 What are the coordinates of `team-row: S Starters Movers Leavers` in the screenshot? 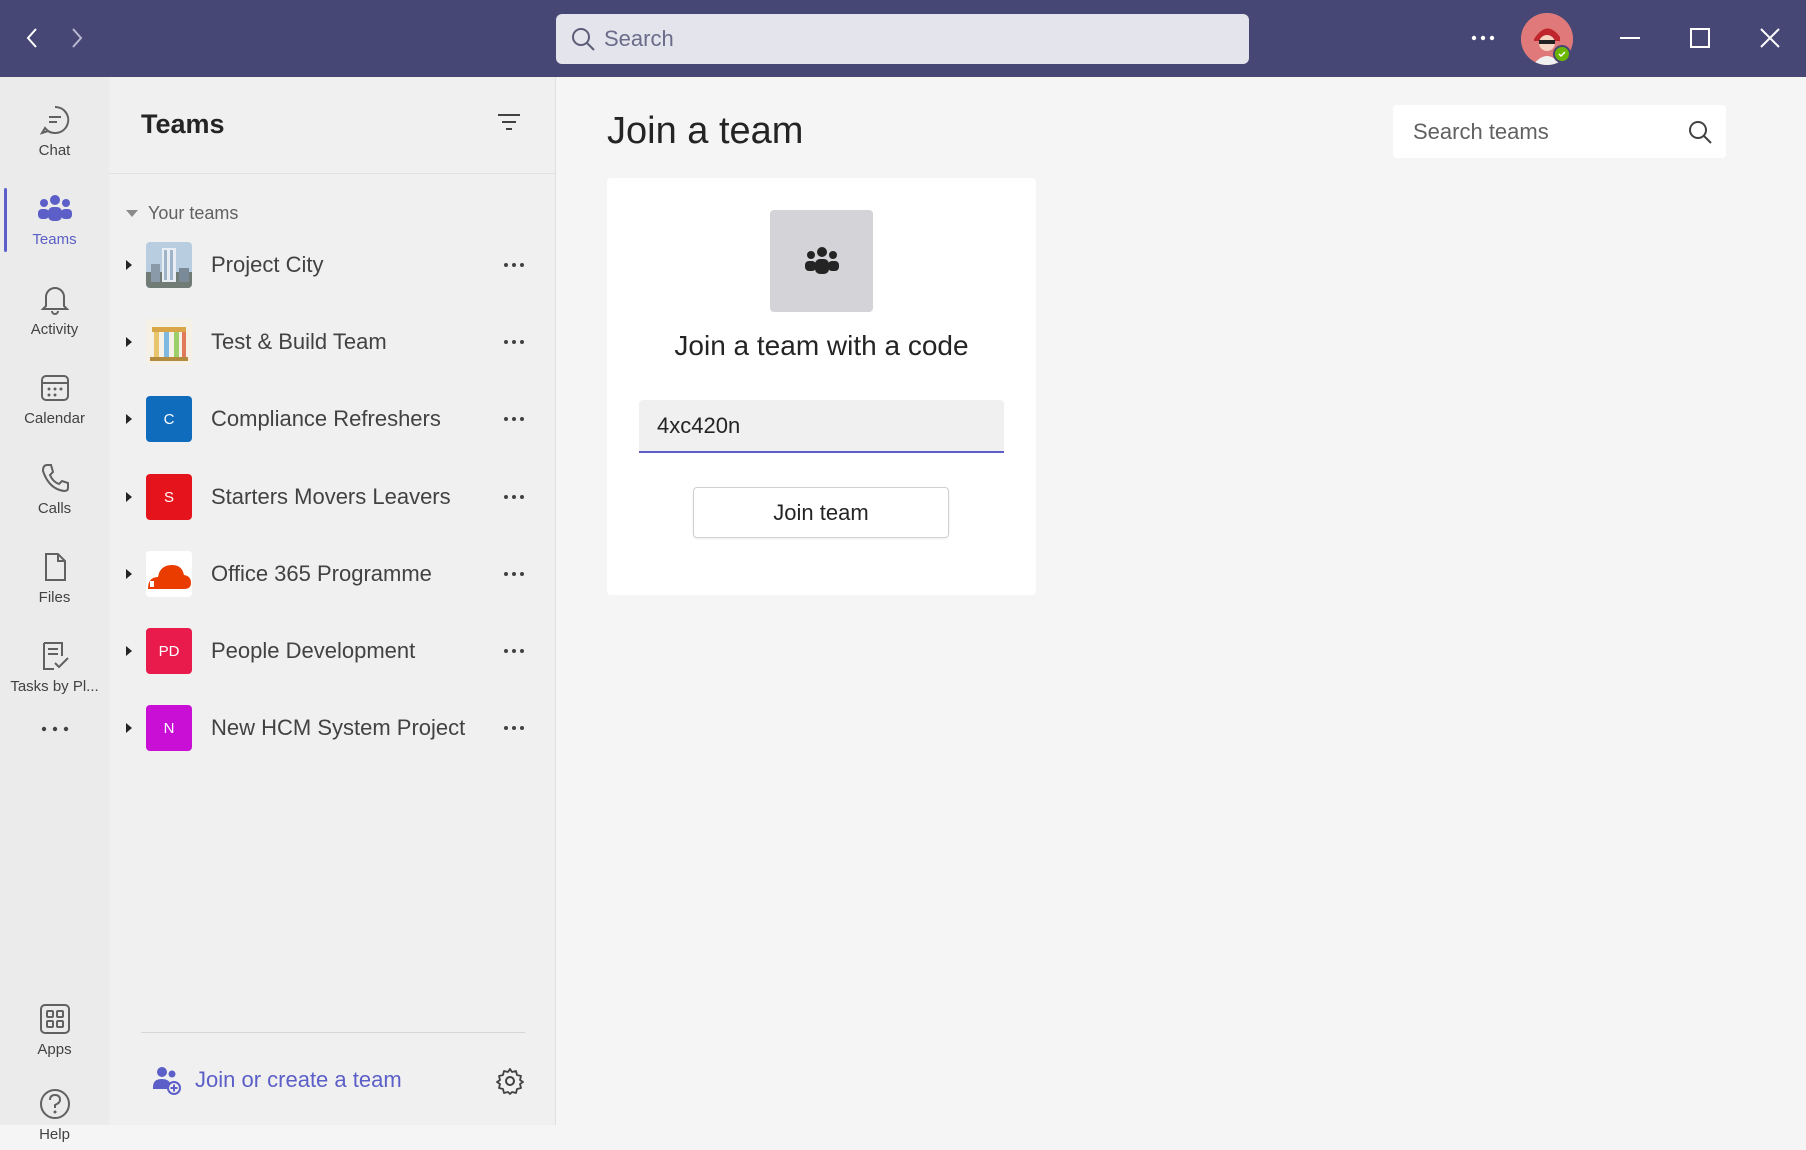 It's located at (332, 497).